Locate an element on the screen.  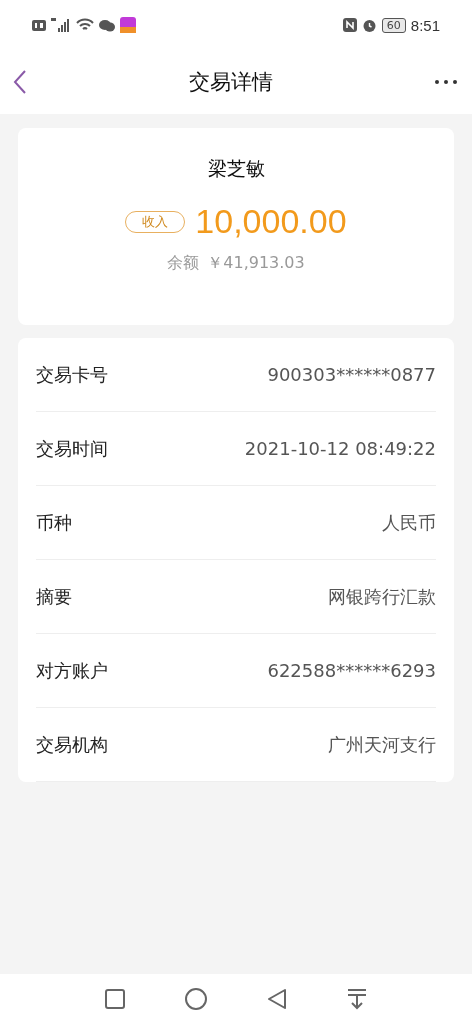
square-icon is located at coordinates (115, 999).